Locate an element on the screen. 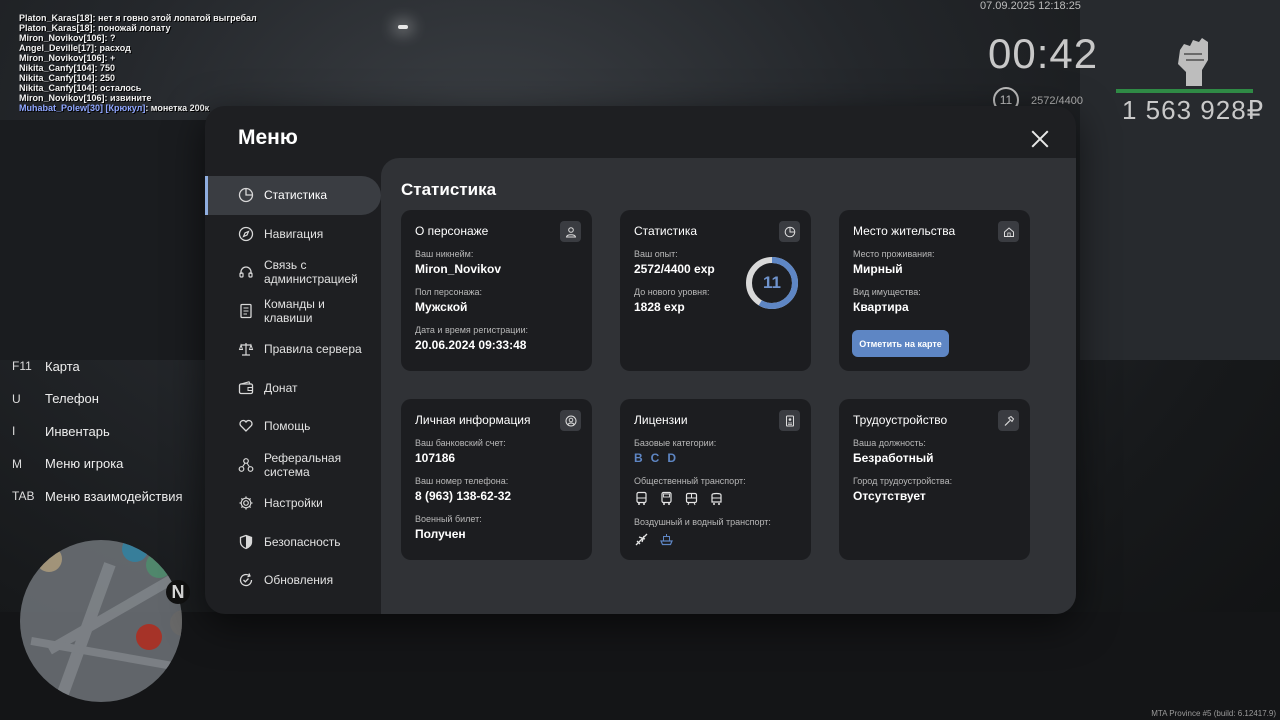 This screenshot has width=1280, height=720. chat-message: Nikita_Canfy[104]: 750 is located at coordinates (67, 68).